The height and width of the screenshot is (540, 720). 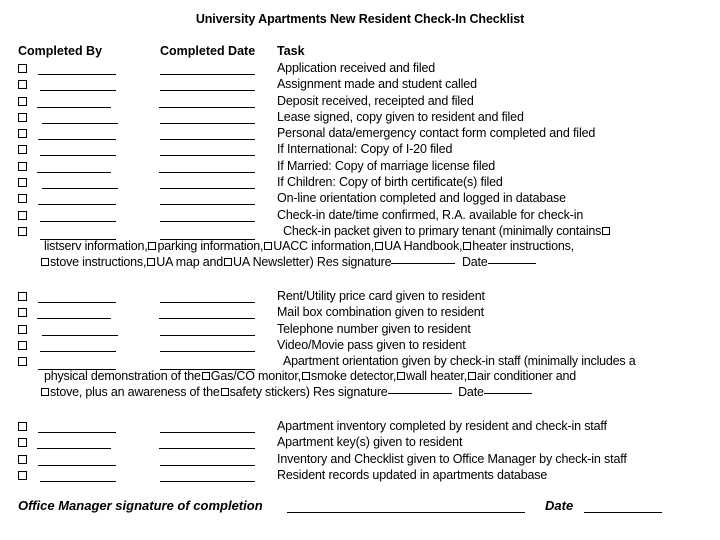 I want to click on orientation-item-gas-co: Gas/CO monitor,, so click(x=255, y=376).